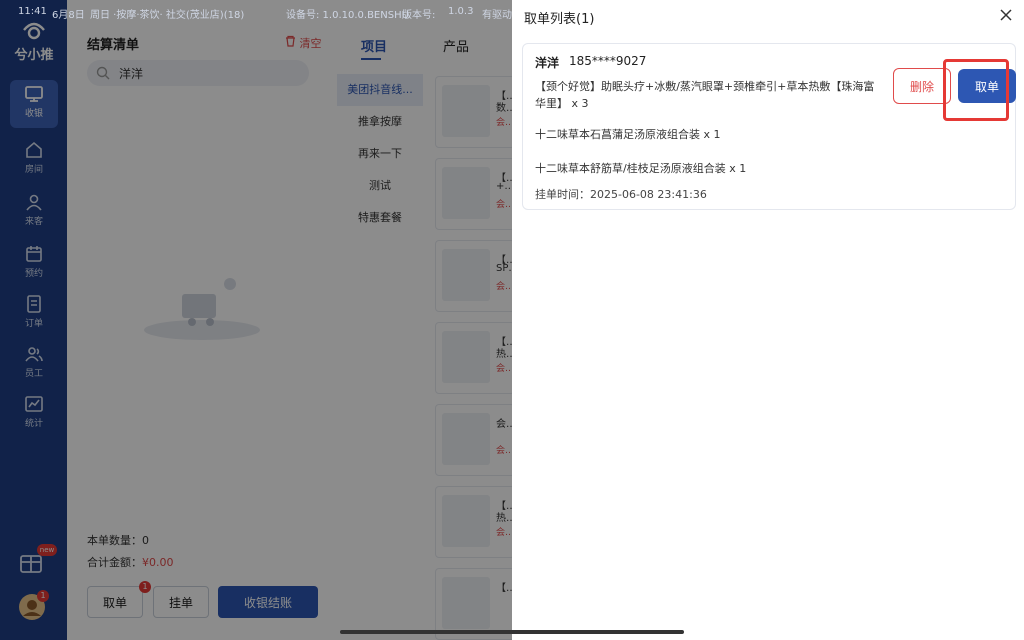 The width and height of the screenshot is (1024, 640). Describe the element at coordinates (32, 11) in the screenshot. I see `status-time: 11:41` at that location.